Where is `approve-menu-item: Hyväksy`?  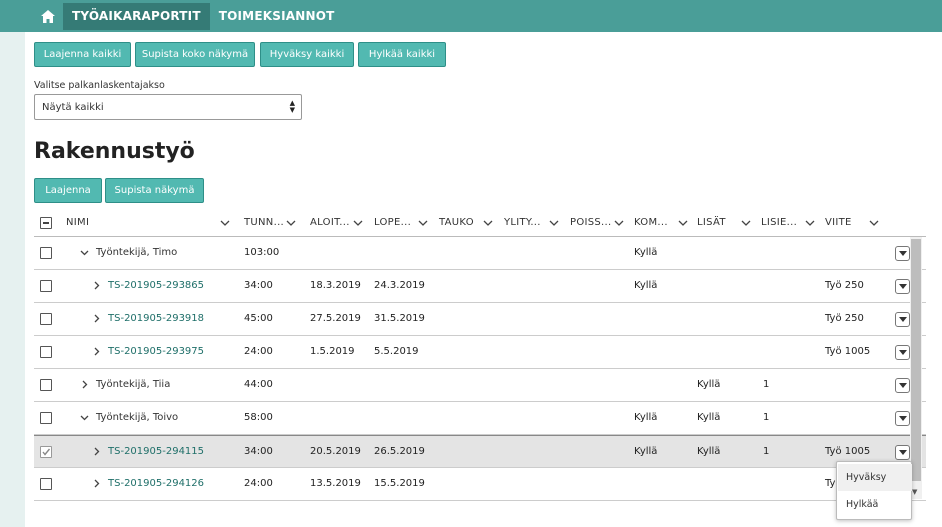
approve-menu-item: Hyväksy is located at coordinates (875, 477).